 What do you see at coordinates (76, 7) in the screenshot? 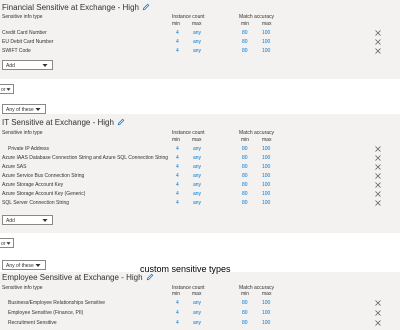
I see `group-title: Financial Sensitive at Exchange - High` at bounding box center [76, 7].